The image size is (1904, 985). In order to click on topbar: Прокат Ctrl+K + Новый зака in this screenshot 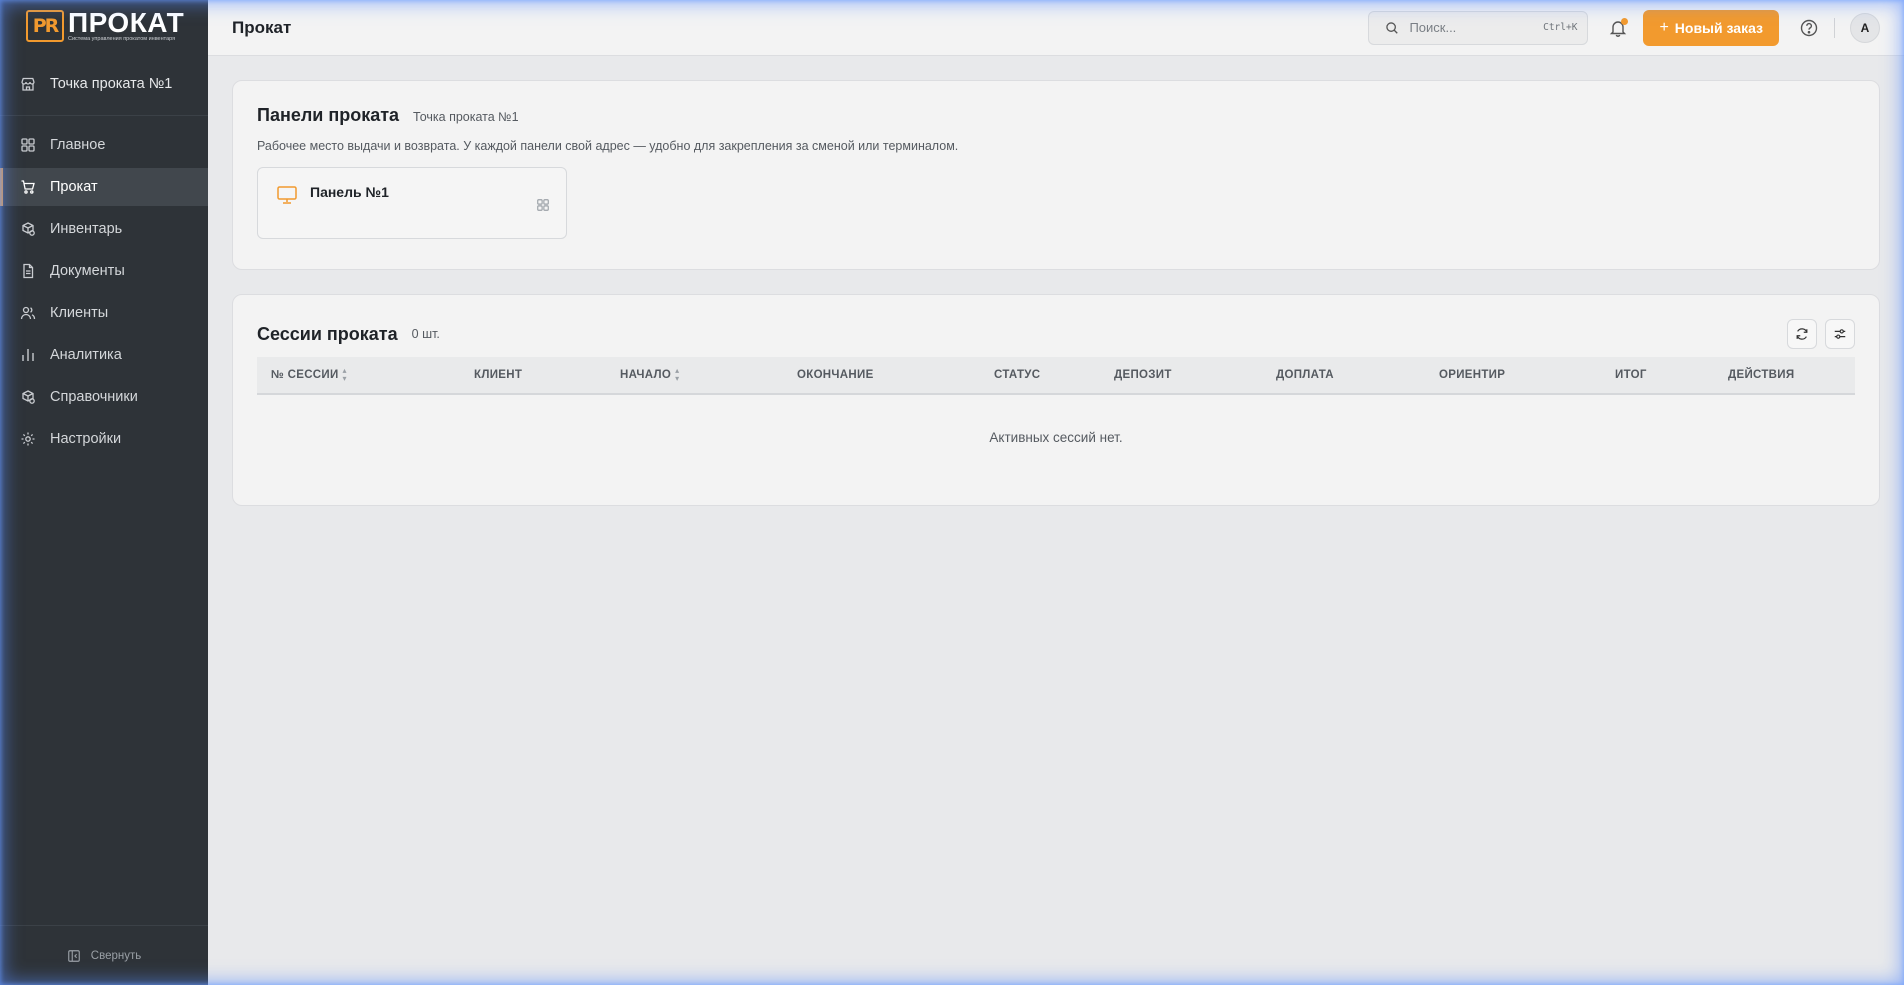, I will do `click(1056, 28)`.